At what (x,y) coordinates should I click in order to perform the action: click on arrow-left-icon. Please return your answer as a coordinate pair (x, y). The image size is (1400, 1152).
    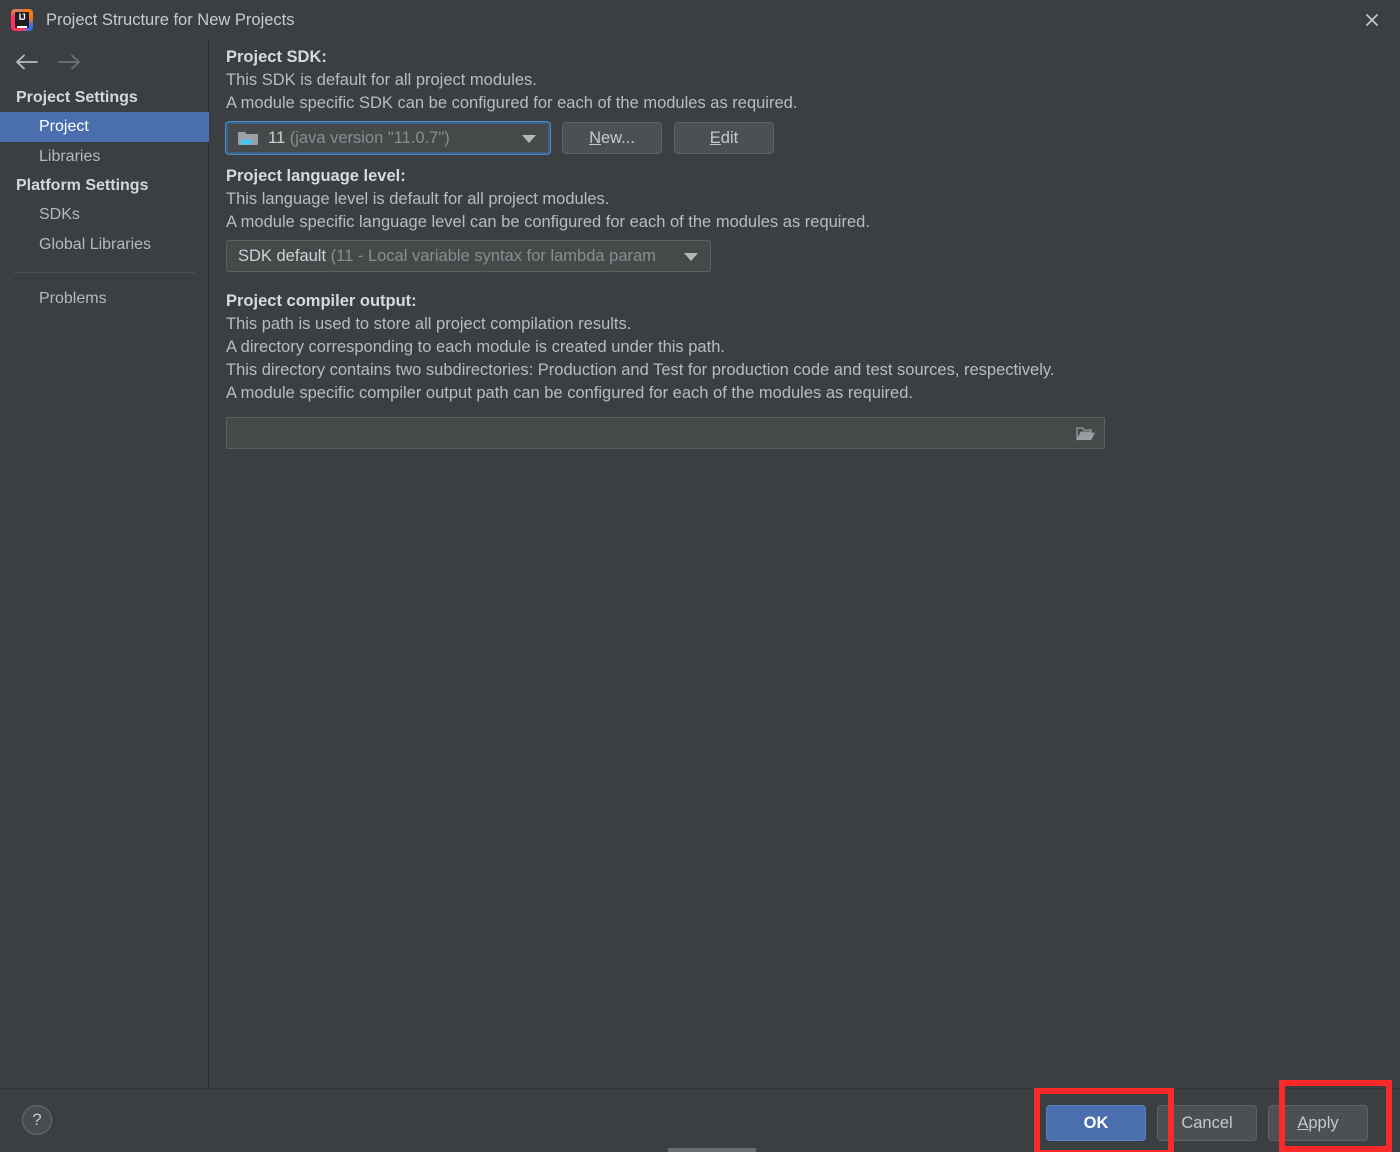
    Looking at the image, I should click on (27, 62).